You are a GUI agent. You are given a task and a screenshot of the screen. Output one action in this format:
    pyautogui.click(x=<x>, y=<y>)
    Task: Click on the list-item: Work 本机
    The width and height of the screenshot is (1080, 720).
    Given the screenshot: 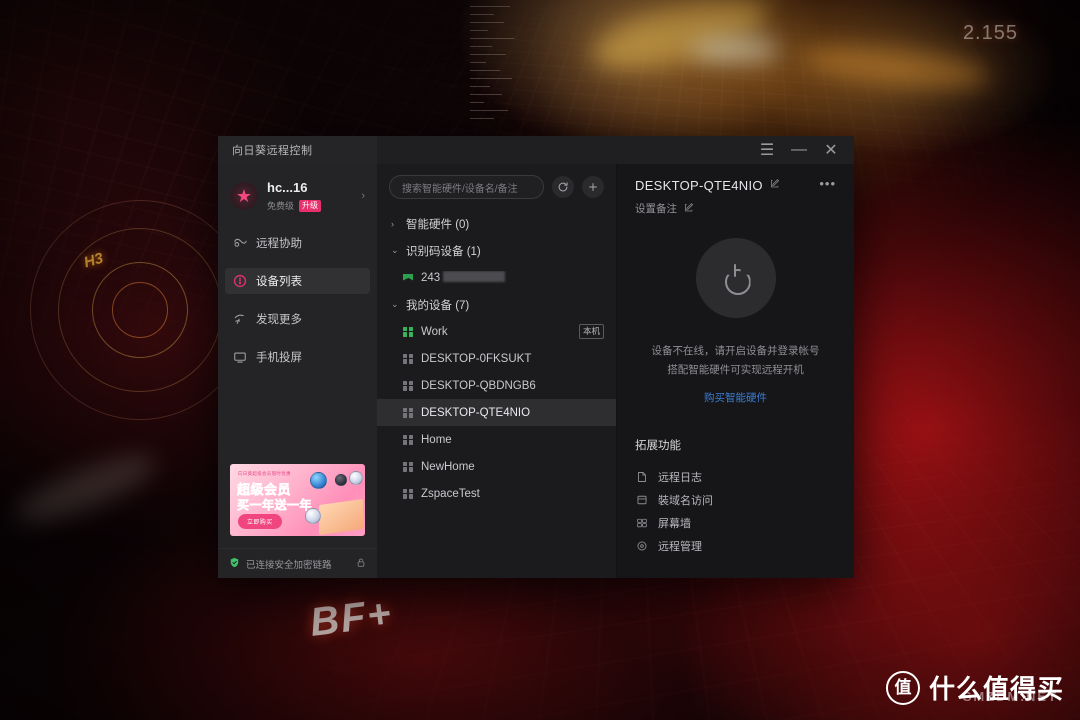 What is the action you would take?
    pyautogui.click(x=496, y=331)
    